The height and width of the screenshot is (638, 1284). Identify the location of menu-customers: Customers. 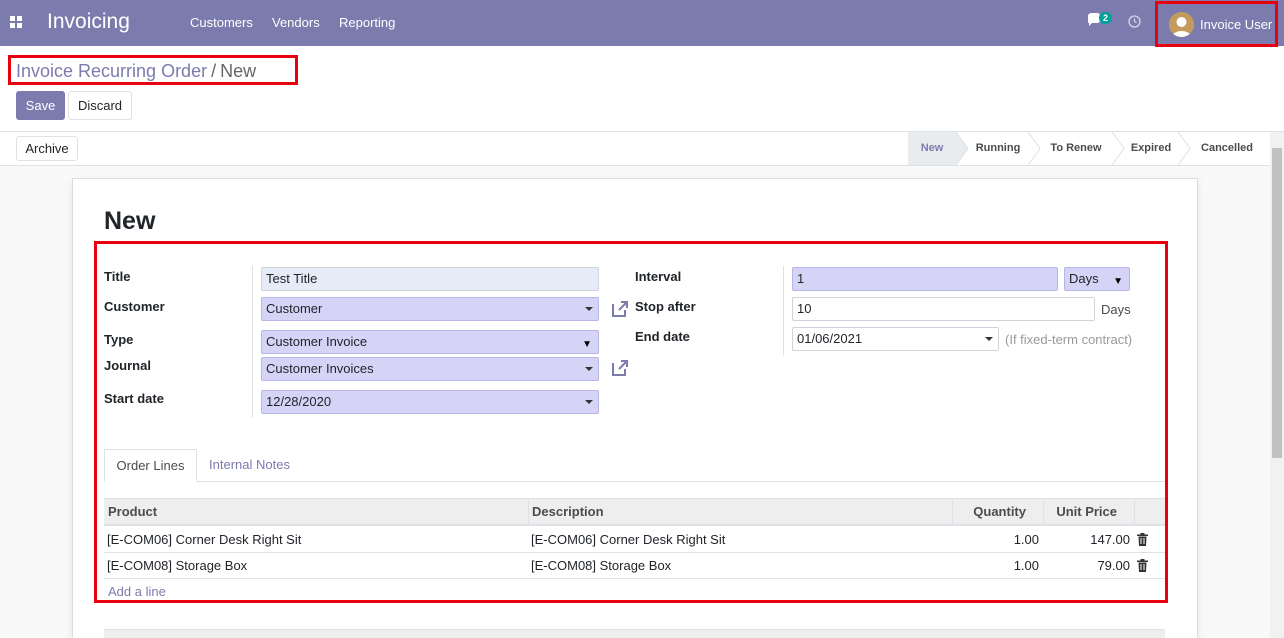
(221, 22).